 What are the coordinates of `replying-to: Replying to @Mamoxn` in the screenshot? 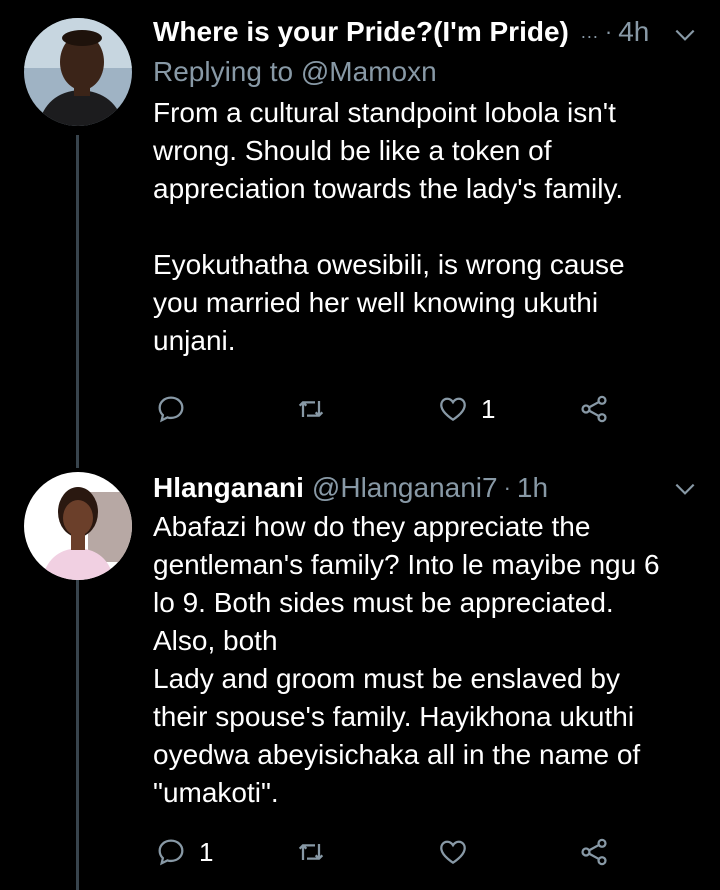 It's located at (426, 72).